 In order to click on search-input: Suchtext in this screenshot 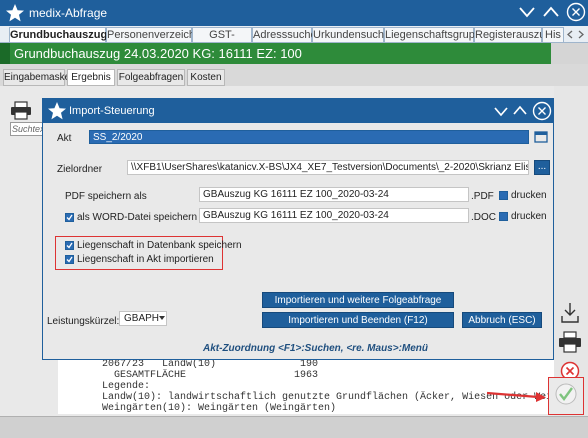, I will do `click(28, 129)`.